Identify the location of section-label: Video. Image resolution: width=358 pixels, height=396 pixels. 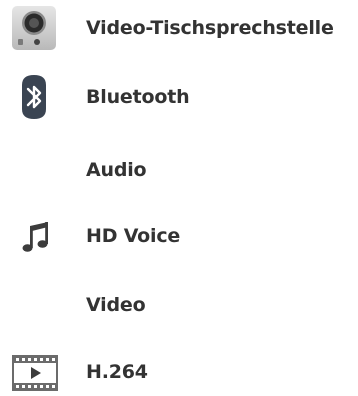
(116, 305).